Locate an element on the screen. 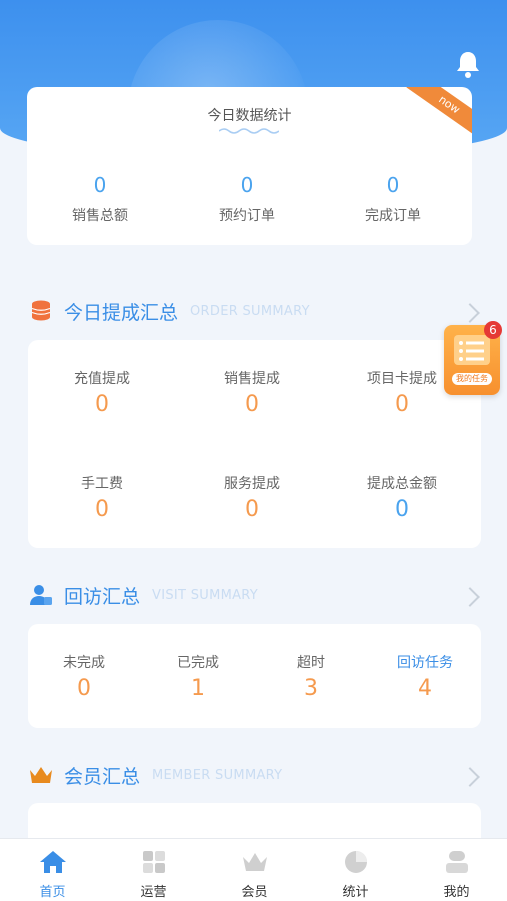 This screenshot has height=901, width=507. visit-item: 超时 3 is located at coordinates (311, 676).